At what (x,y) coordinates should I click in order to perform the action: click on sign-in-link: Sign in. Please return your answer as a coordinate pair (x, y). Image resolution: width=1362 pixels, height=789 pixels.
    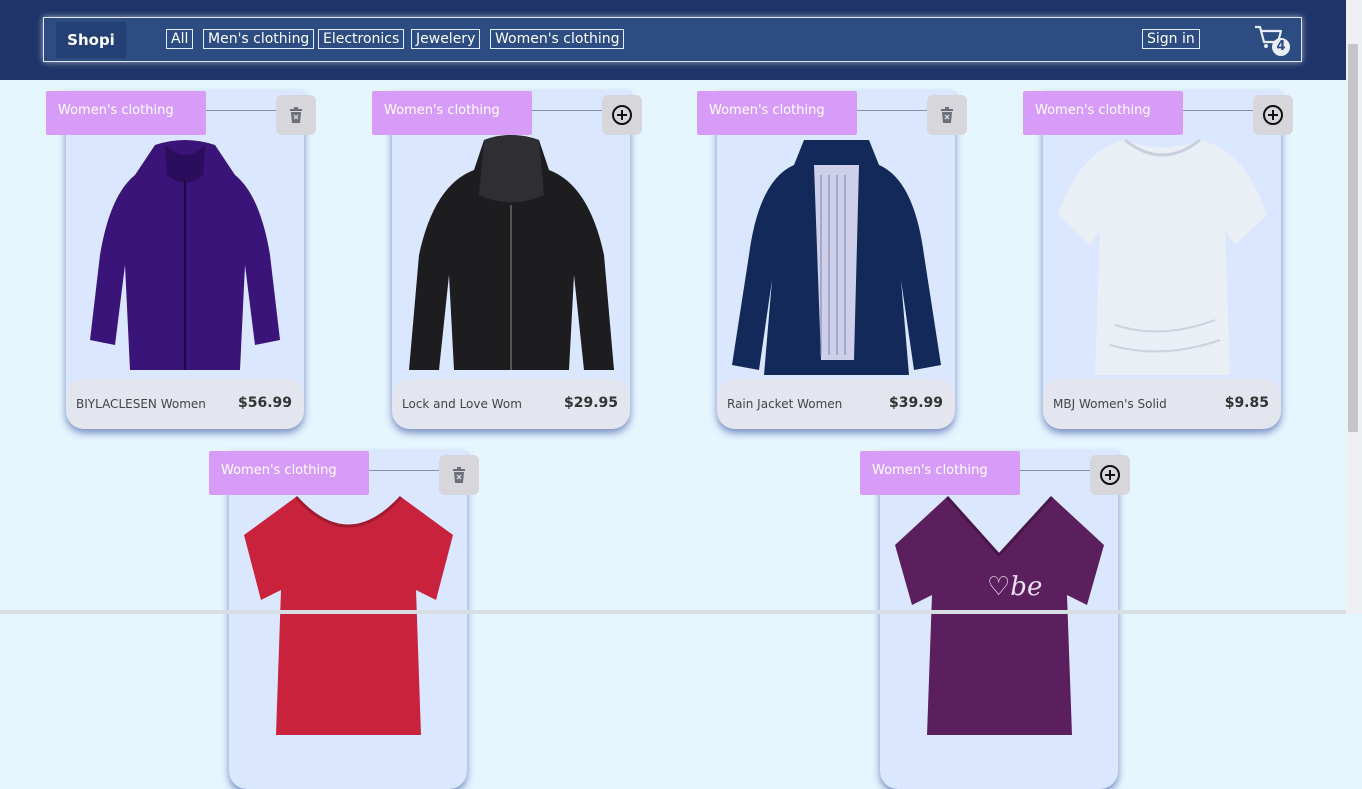
    Looking at the image, I should click on (1171, 39).